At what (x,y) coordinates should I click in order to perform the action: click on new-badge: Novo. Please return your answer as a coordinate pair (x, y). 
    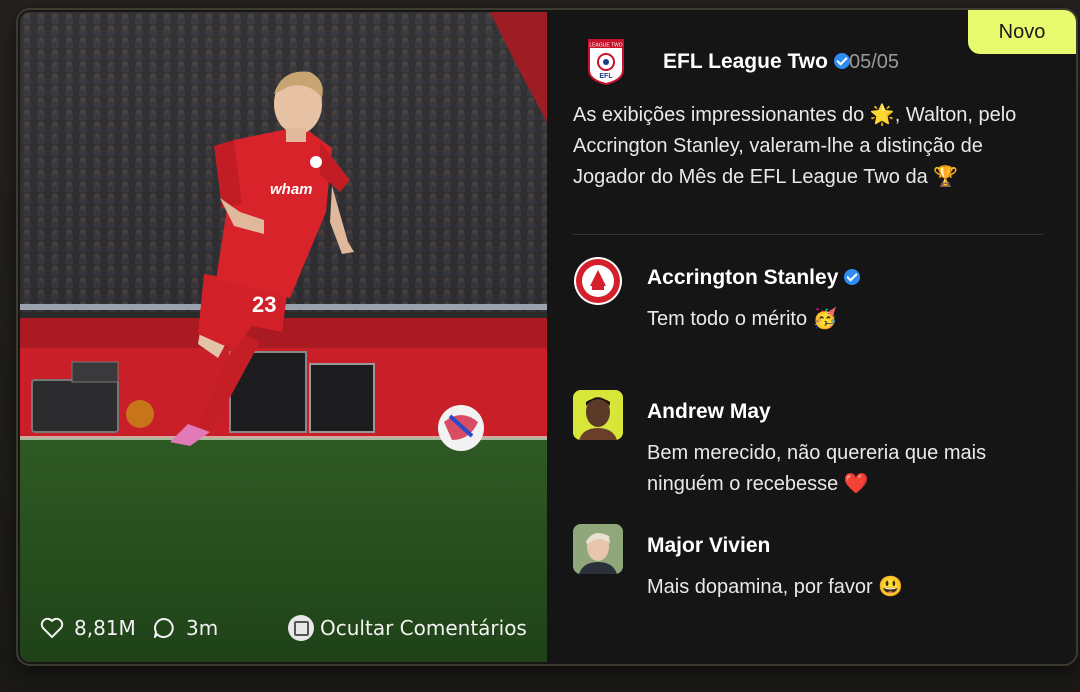
    Looking at the image, I should click on (1022, 32).